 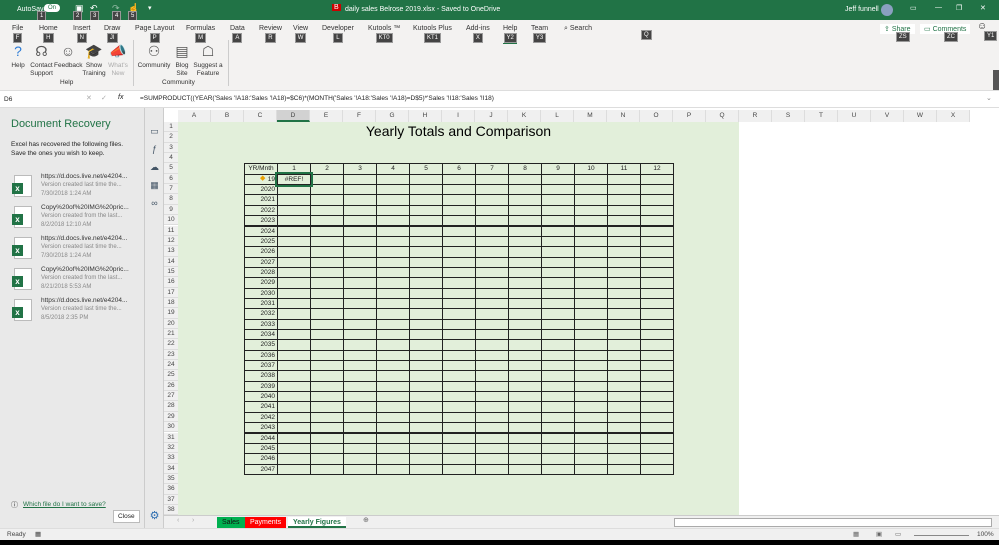 I want to click on customize-qat-icon: ▾, so click(x=150, y=8).